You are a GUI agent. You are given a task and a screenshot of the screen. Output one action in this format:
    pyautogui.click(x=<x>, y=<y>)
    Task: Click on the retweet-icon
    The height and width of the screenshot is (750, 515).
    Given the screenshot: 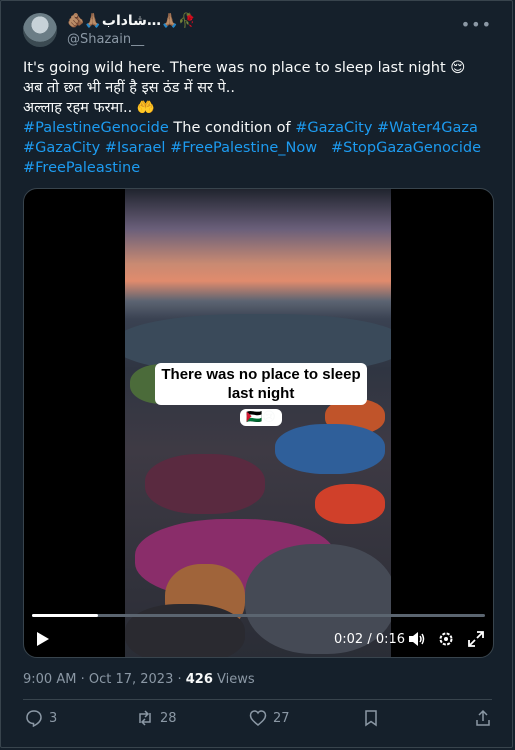 What is the action you would take?
    pyautogui.click(x=145, y=718)
    